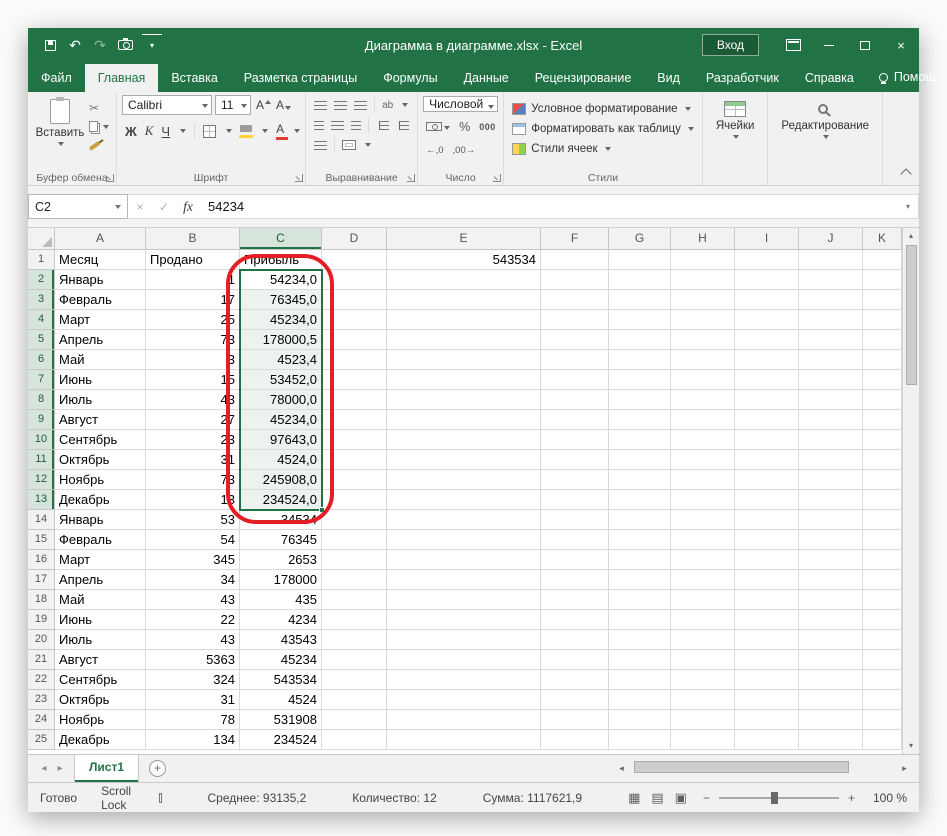 The image size is (947, 836). I want to click on cell-B2: 1, so click(193, 280).